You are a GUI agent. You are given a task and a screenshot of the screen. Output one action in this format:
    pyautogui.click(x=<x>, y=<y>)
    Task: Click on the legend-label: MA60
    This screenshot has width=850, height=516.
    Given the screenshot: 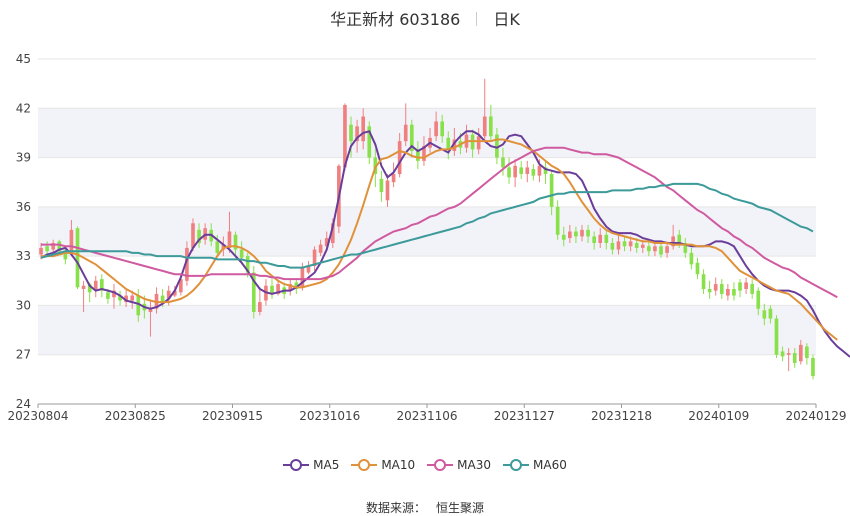 What is the action you would take?
    pyautogui.click(x=550, y=465)
    